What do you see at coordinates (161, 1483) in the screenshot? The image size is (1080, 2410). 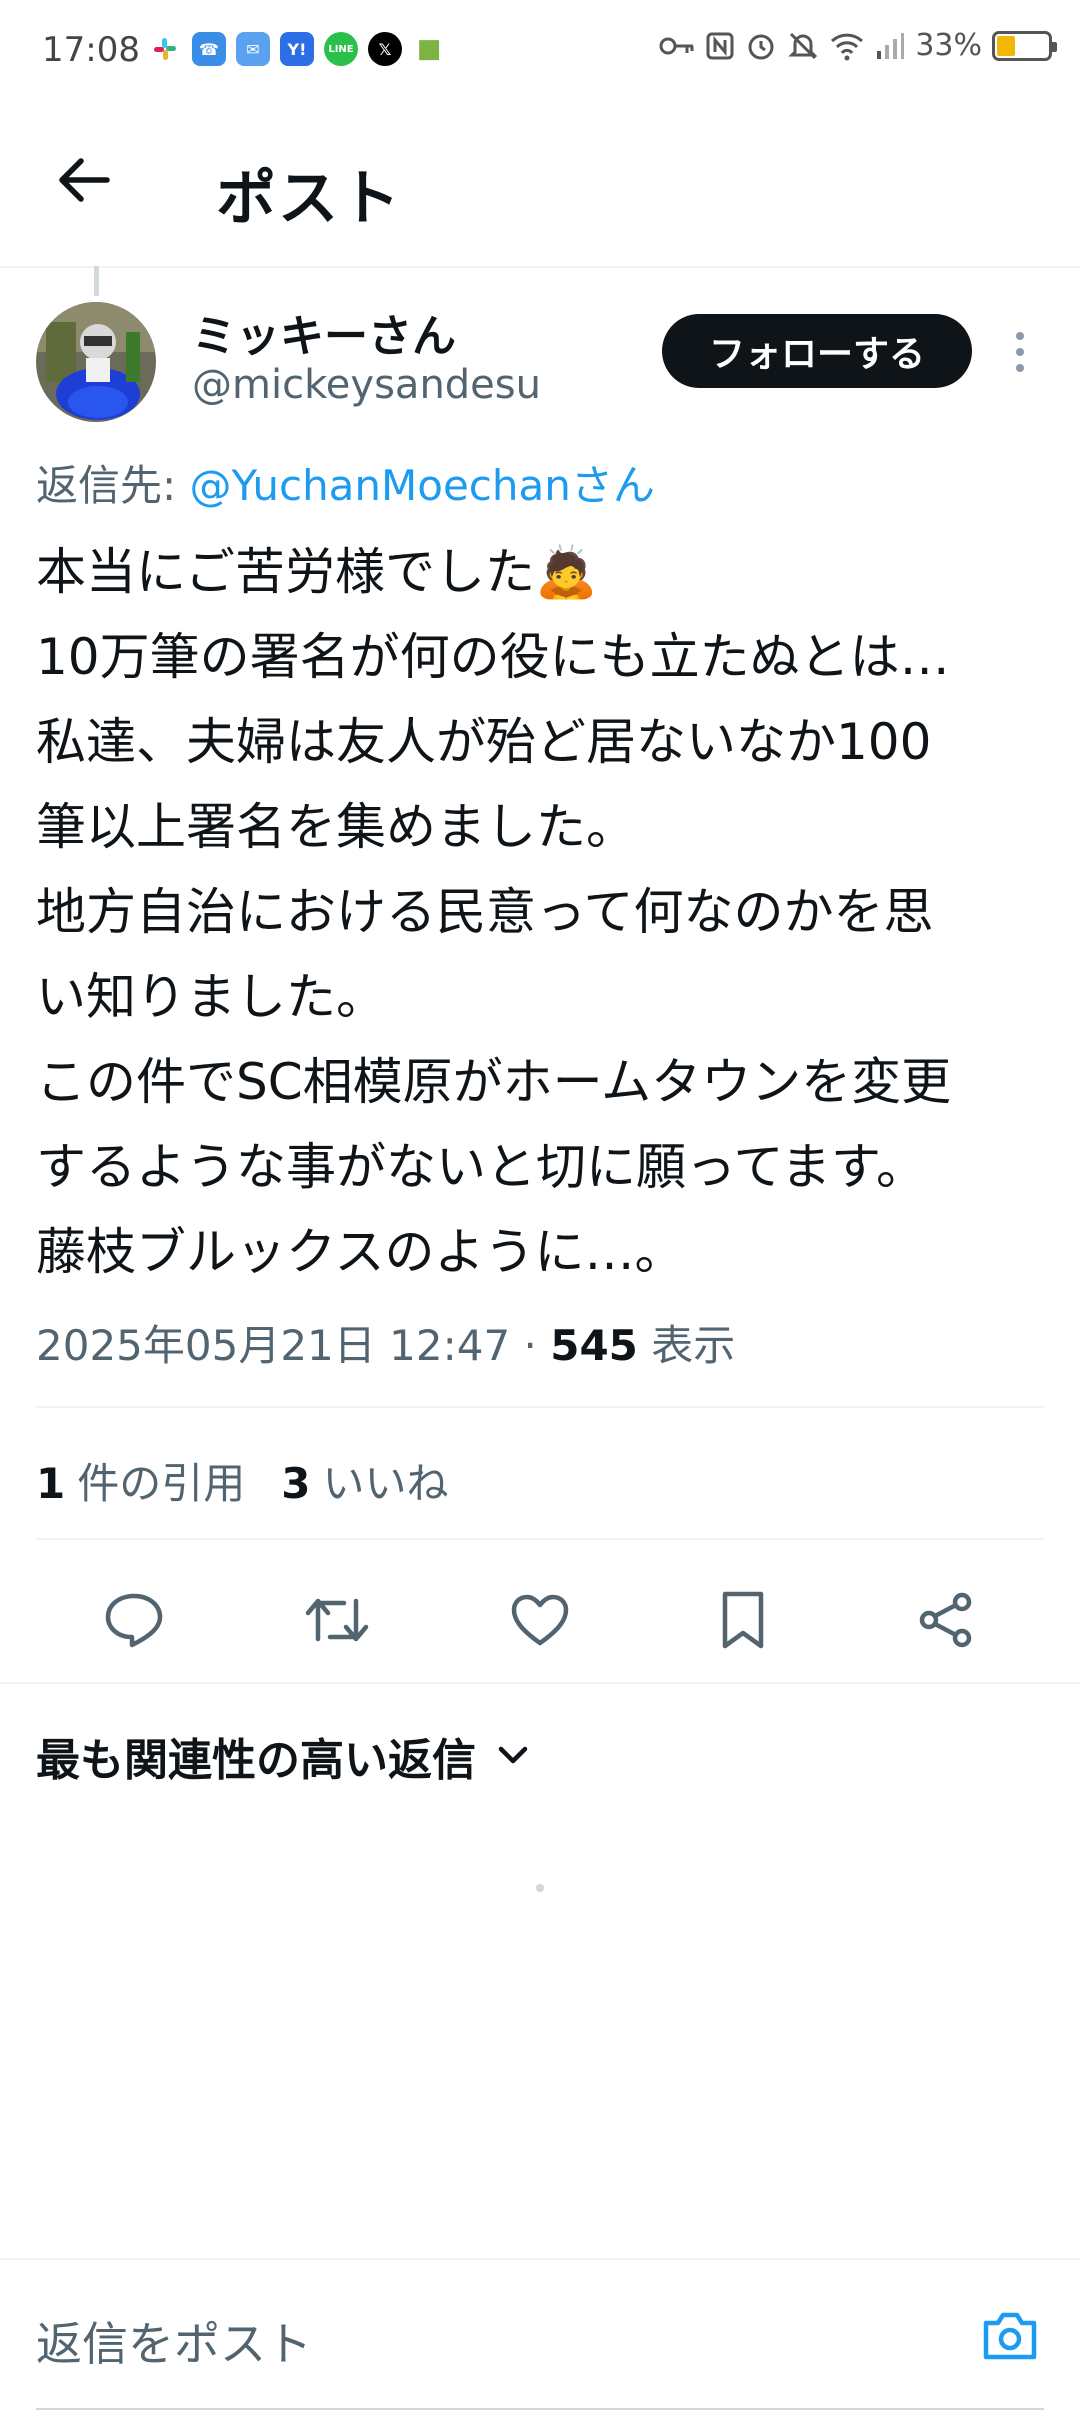 I see `quotes-label: 件の引用` at bounding box center [161, 1483].